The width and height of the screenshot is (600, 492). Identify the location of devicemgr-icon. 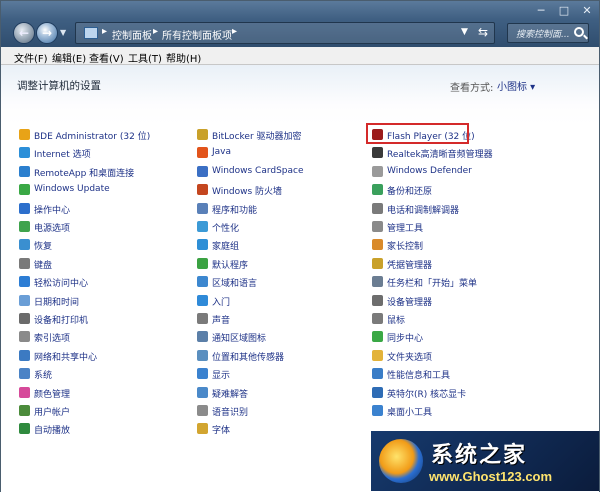
(377, 300).